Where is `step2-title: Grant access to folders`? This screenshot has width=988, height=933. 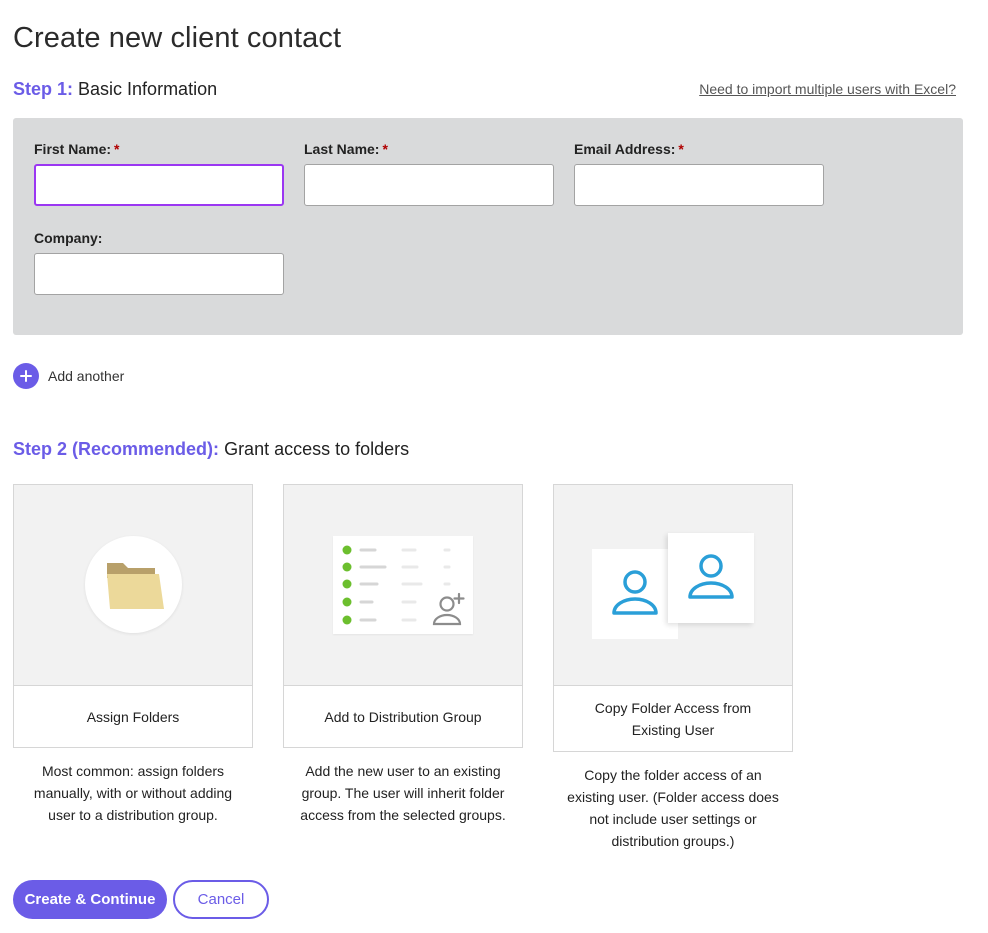
step2-title: Grant access to folders is located at coordinates (317, 449).